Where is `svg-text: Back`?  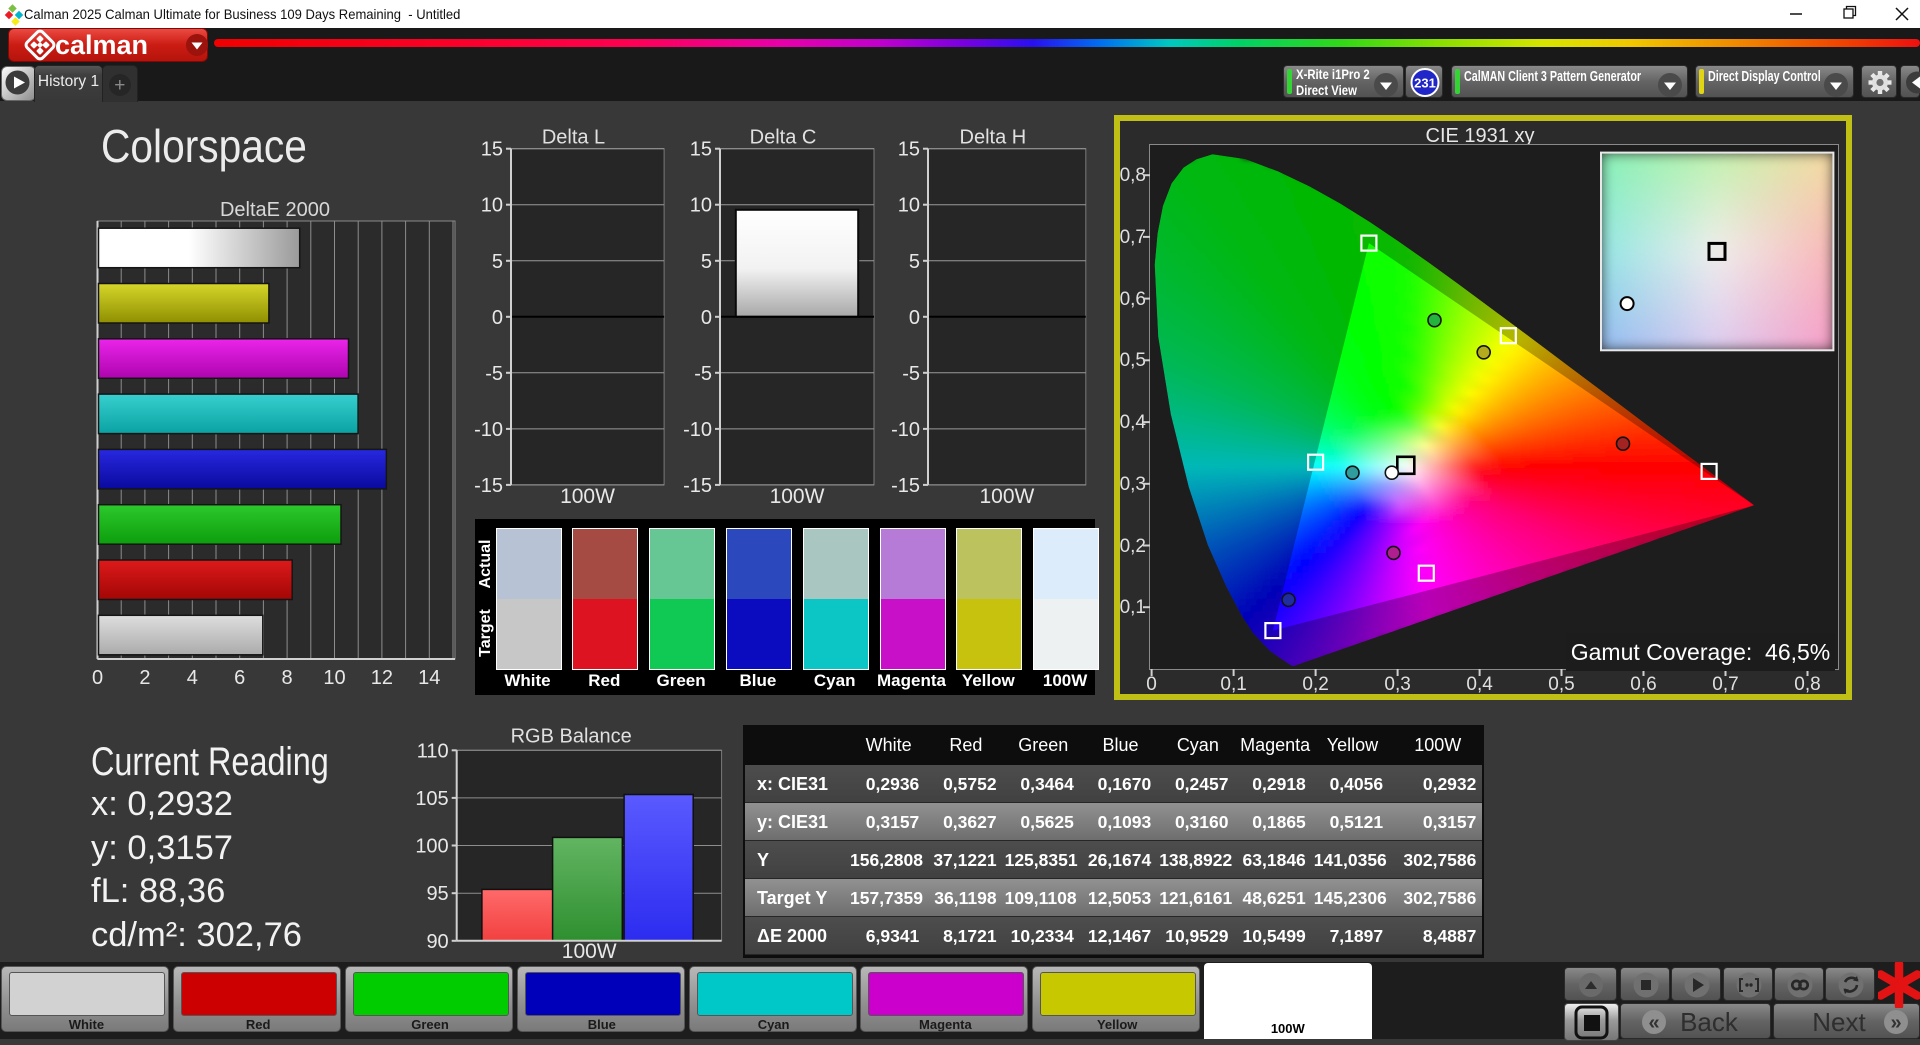
svg-text: Back is located at coordinates (1709, 1022).